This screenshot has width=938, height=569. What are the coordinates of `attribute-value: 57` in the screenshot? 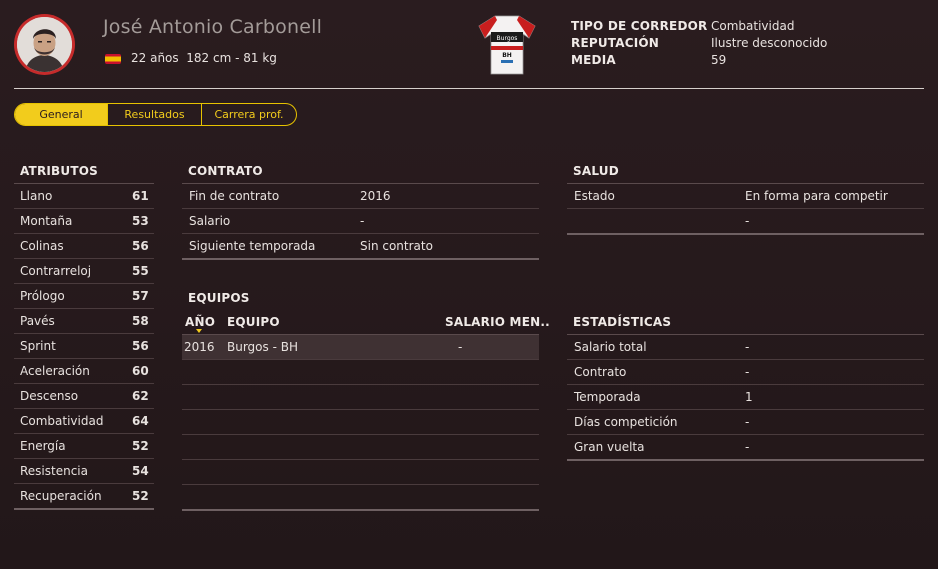 It's located at (140, 296).